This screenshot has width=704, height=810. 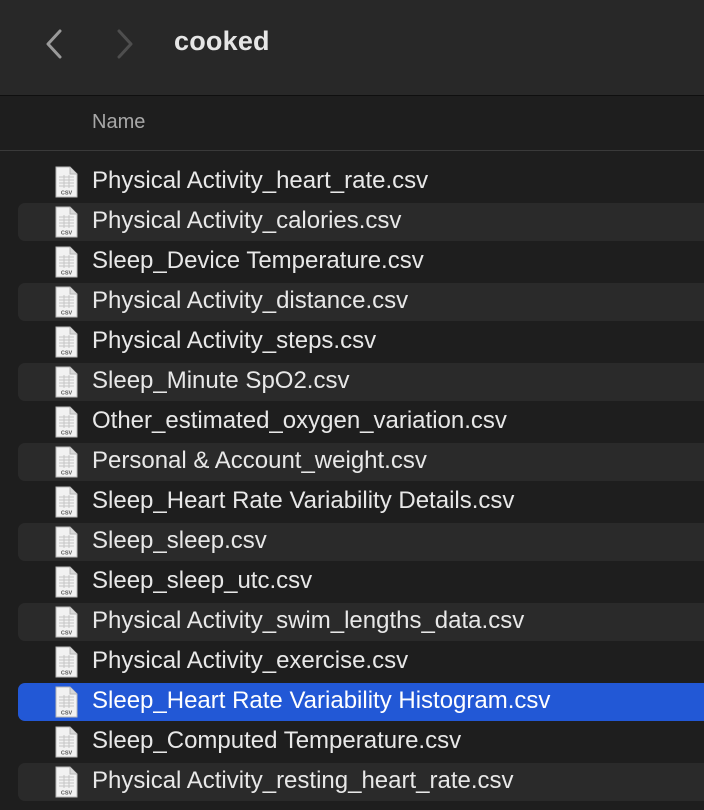 What do you see at coordinates (259, 460) in the screenshot?
I see `file-name: Personal & Account_weight.csv` at bounding box center [259, 460].